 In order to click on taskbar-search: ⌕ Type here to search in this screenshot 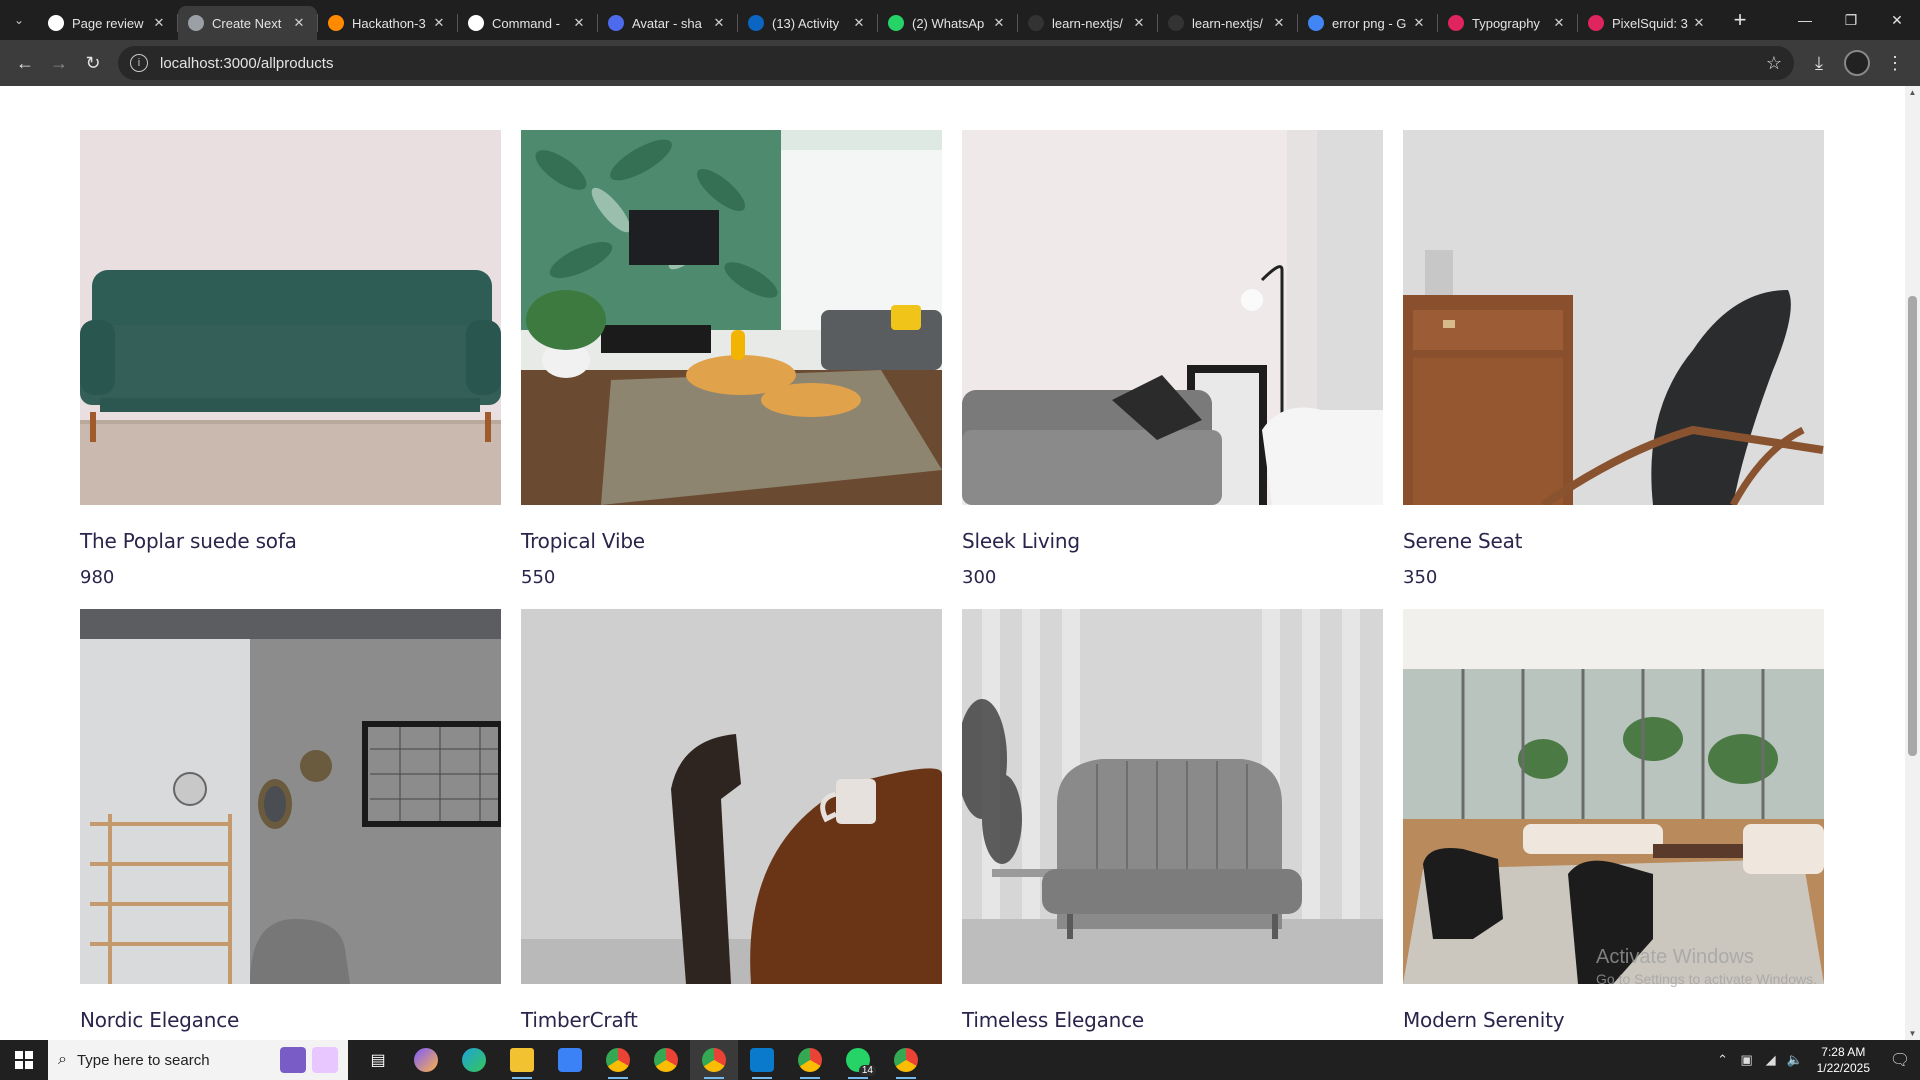, I will do `click(198, 1060)`.